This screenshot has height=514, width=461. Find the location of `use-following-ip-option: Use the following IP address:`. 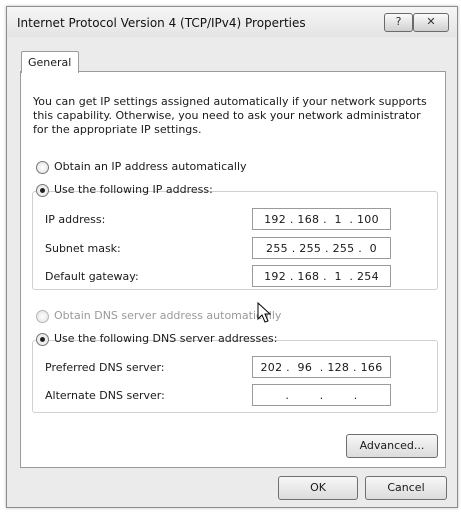

use-following-ip-option: Use the following IP address: is located at coordinates (124, 191).